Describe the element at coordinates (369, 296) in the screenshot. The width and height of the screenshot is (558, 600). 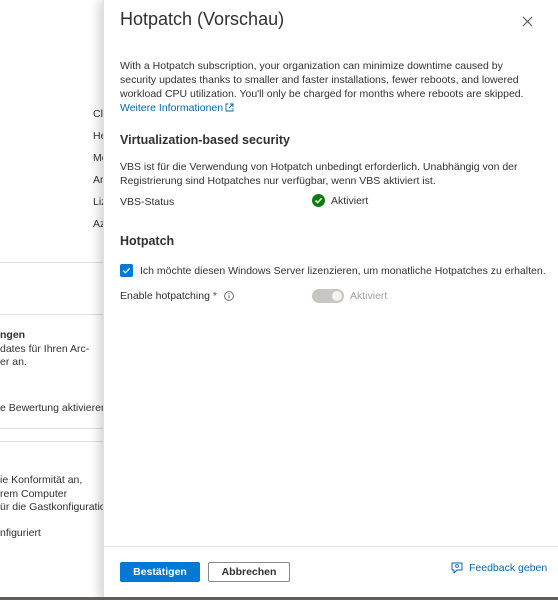
I see `toggle-state-label: Aktiviert` at that location.